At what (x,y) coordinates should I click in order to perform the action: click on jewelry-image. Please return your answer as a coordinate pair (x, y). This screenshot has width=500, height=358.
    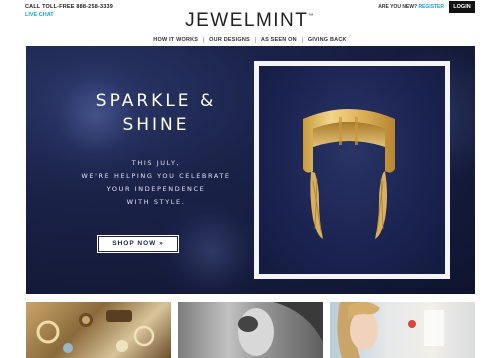
    Looking at the image, I should click on (95, 331).